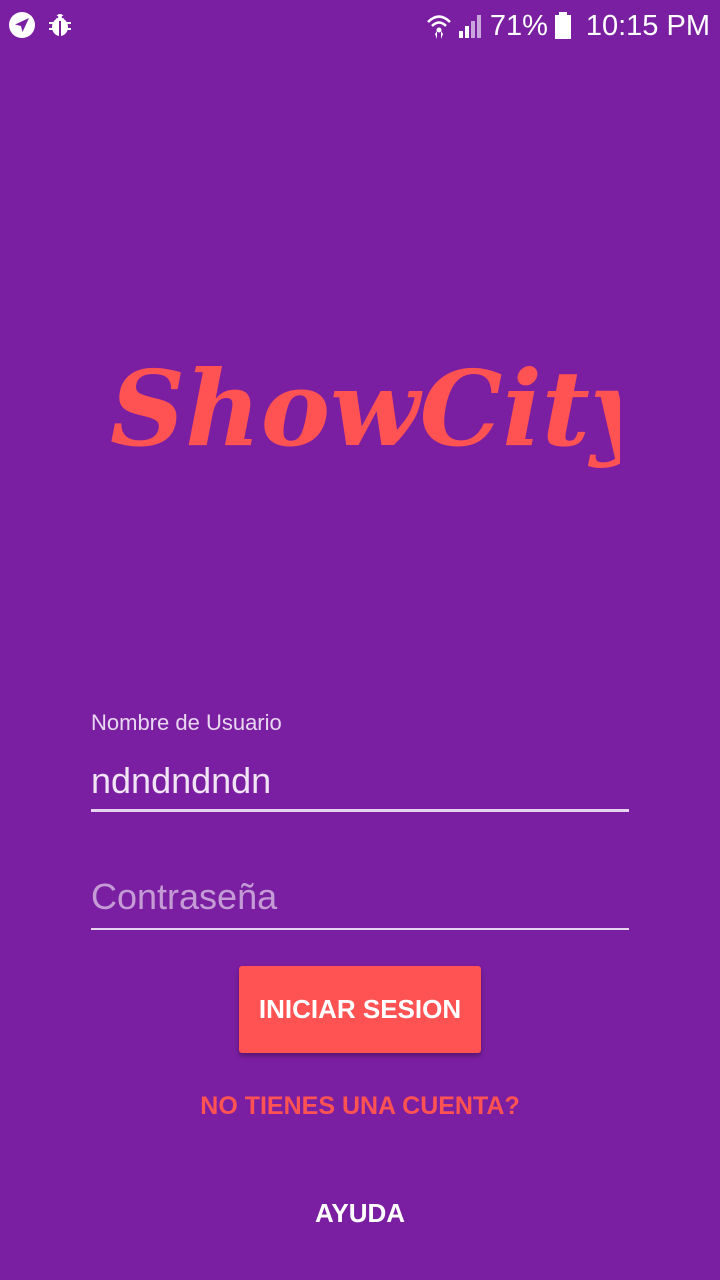  I want to click on username-underline, so click(360, 810).